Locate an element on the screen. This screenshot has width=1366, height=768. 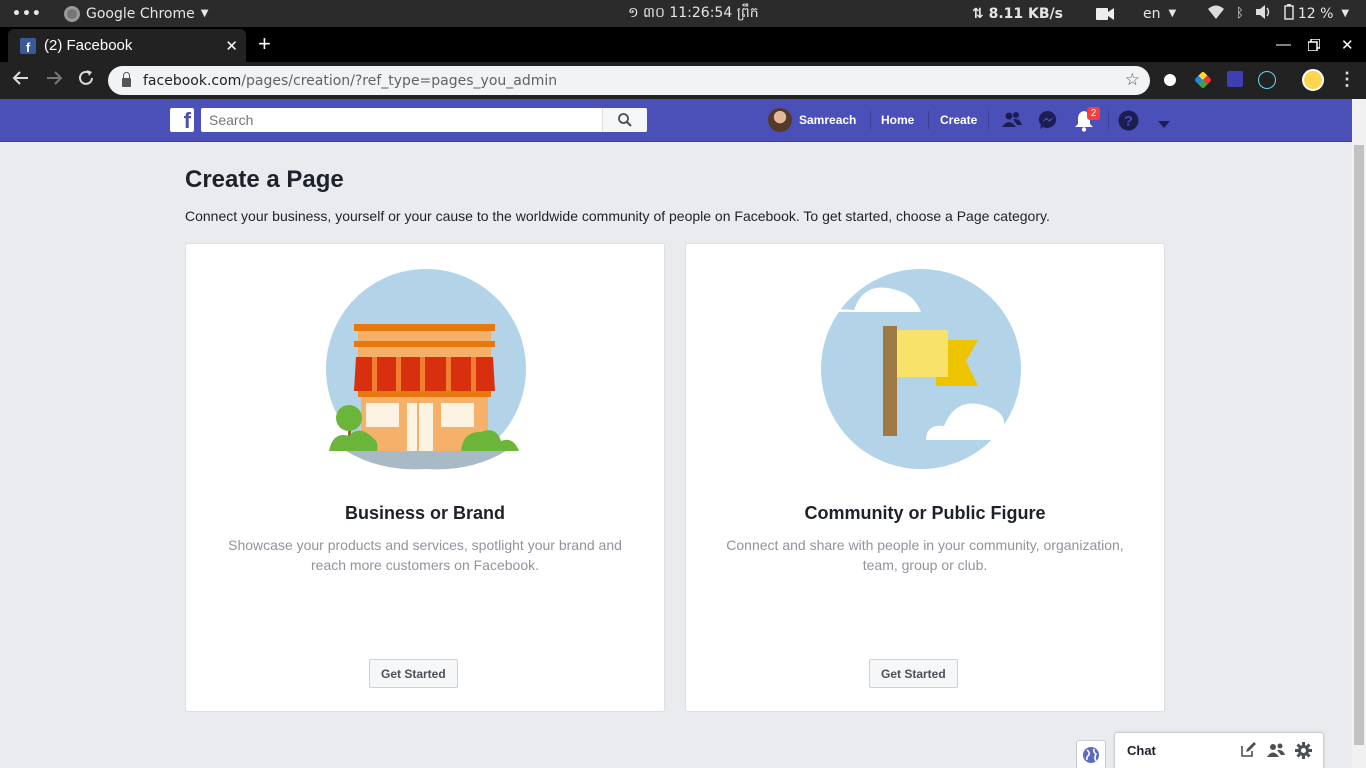
facebook-logo-icon: f is located at coordinates (182, 120).